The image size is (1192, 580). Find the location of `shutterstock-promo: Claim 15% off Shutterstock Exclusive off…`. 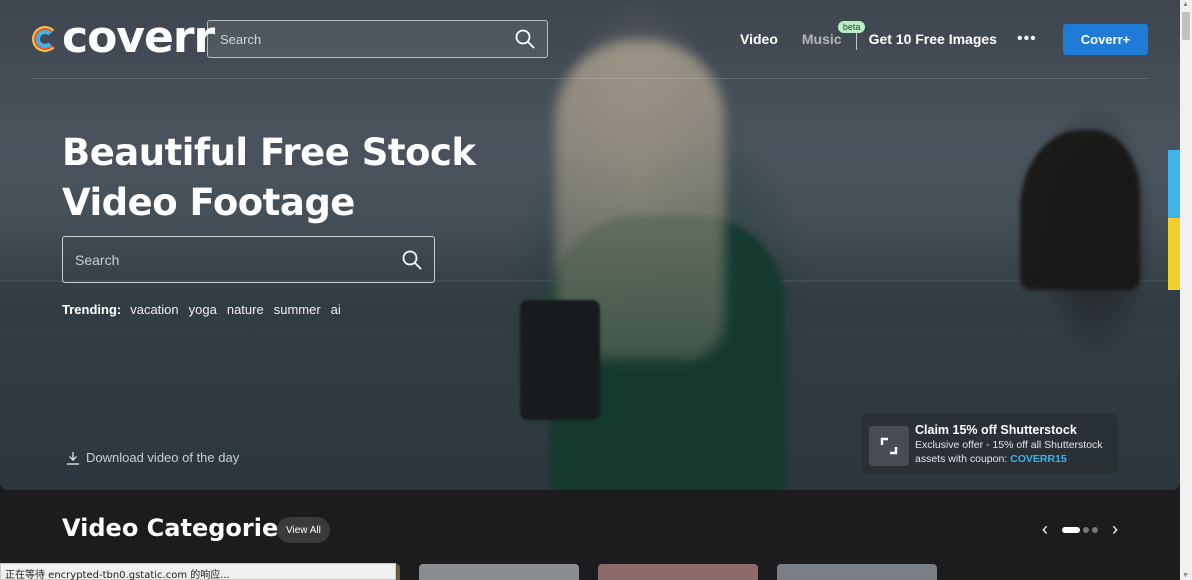

shutterstock-promo: Claim 15% off Shutterstock Exclusive off… is located at coordinates (989, 444).